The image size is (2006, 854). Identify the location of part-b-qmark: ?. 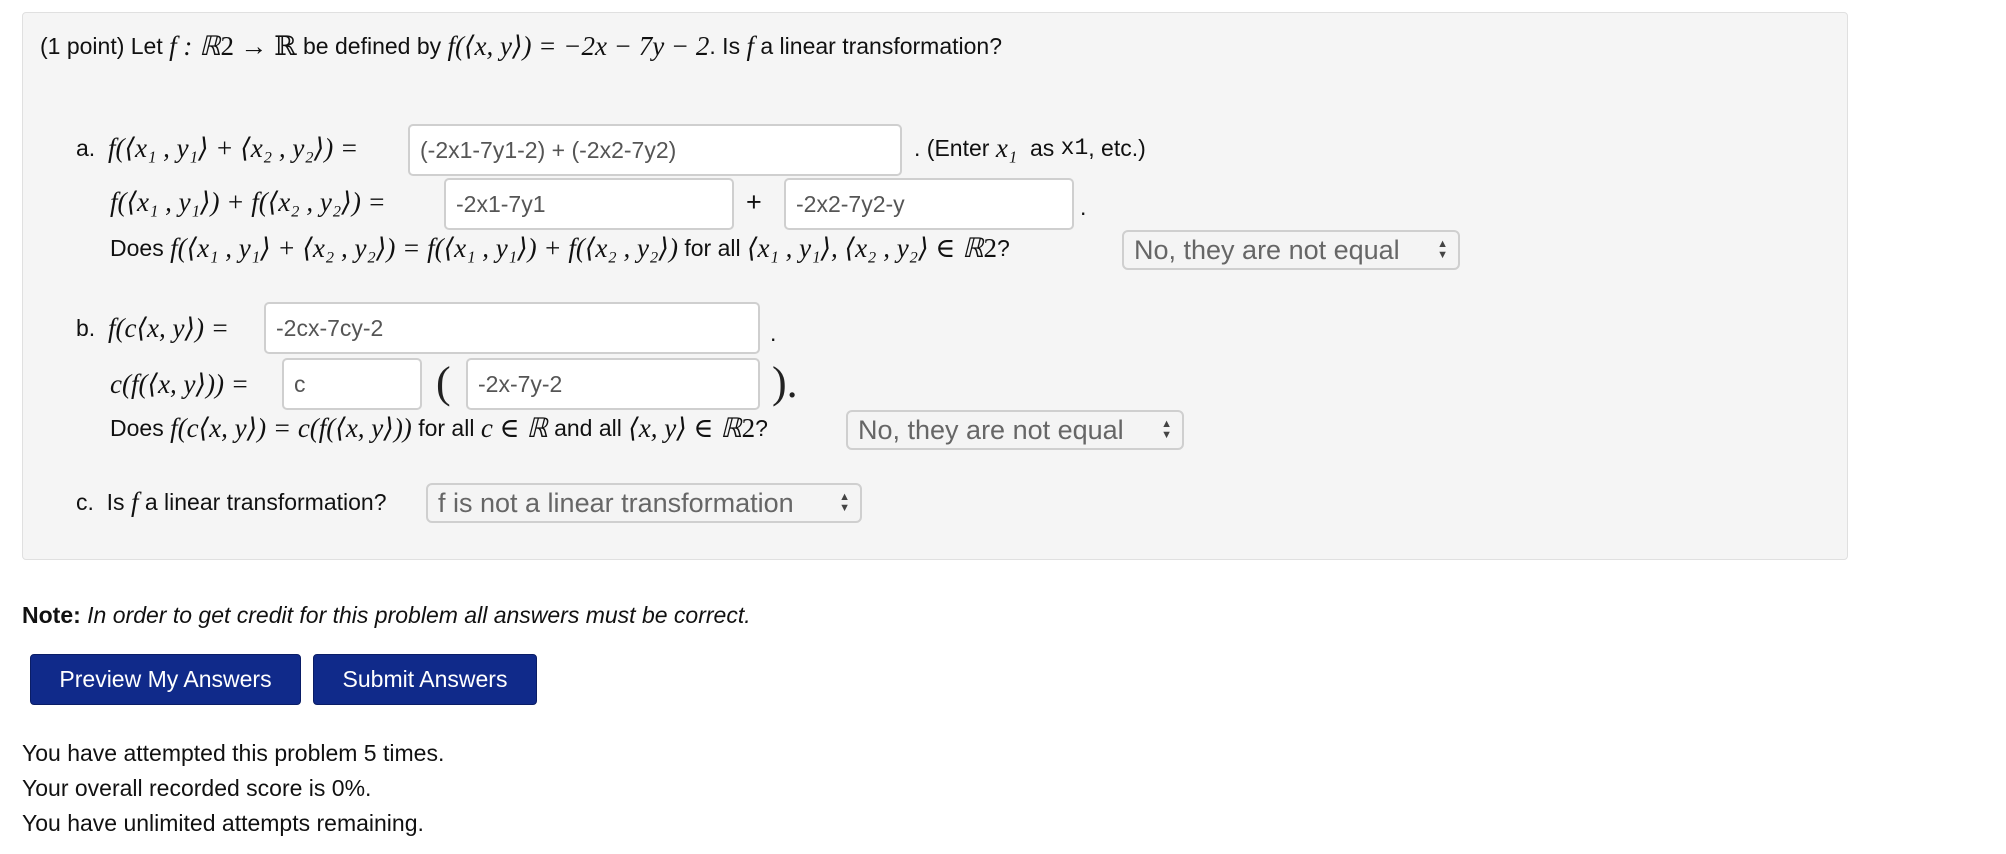
(761, 427).